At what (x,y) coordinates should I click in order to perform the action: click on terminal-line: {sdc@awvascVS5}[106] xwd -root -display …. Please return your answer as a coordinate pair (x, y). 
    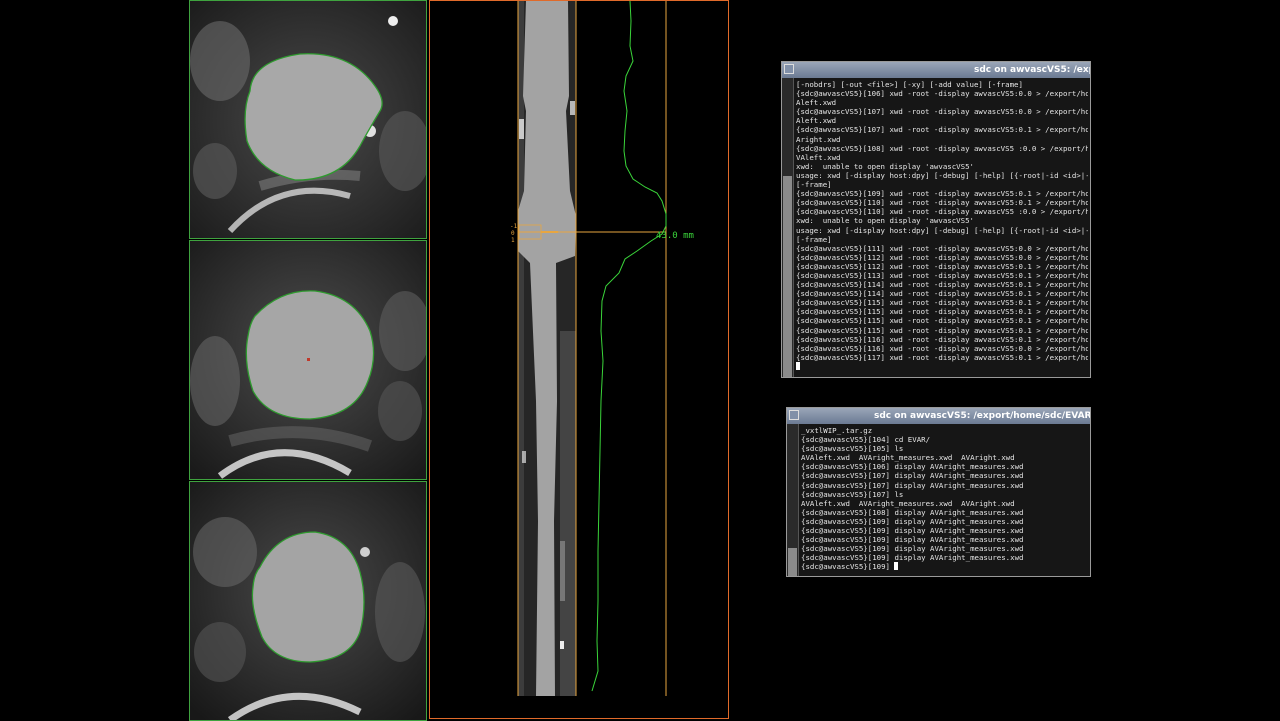
    Looking at the image, I should click on (942, 94).